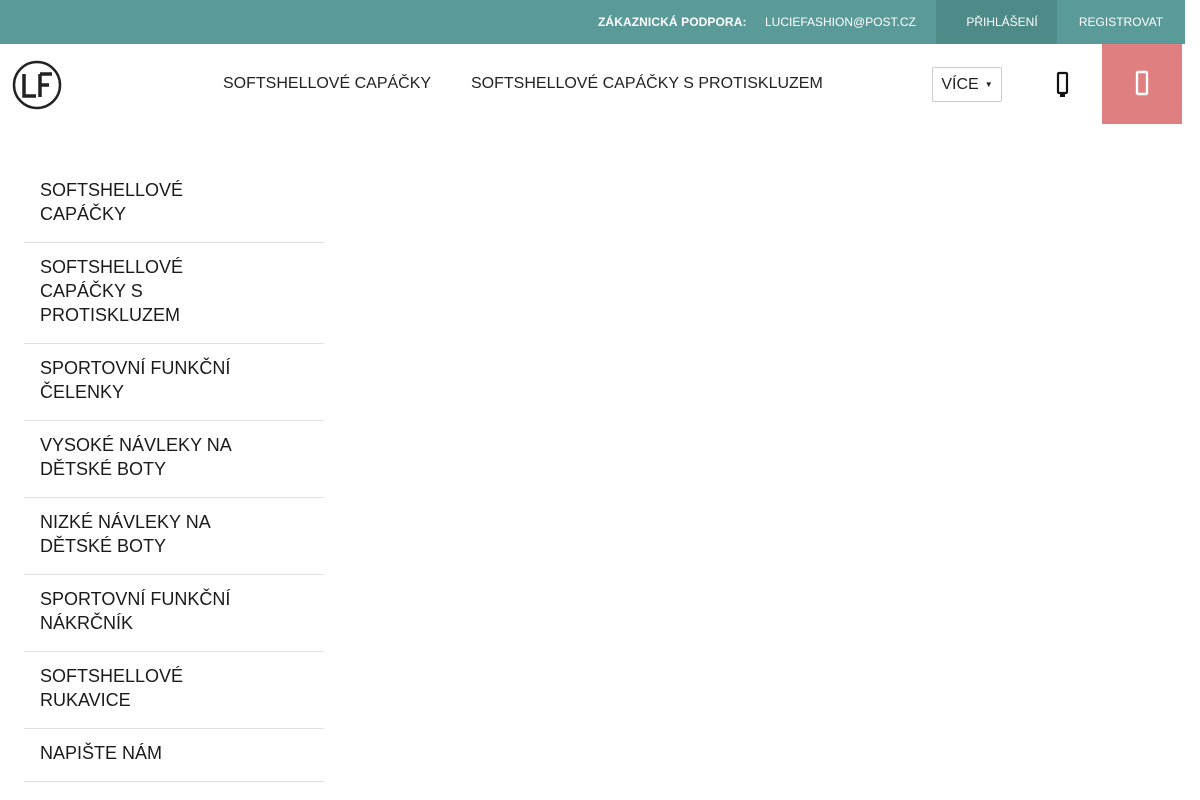 The height and width of the screenshot is (800, 1200). I want to click on cart-button, so click(1142, 84).